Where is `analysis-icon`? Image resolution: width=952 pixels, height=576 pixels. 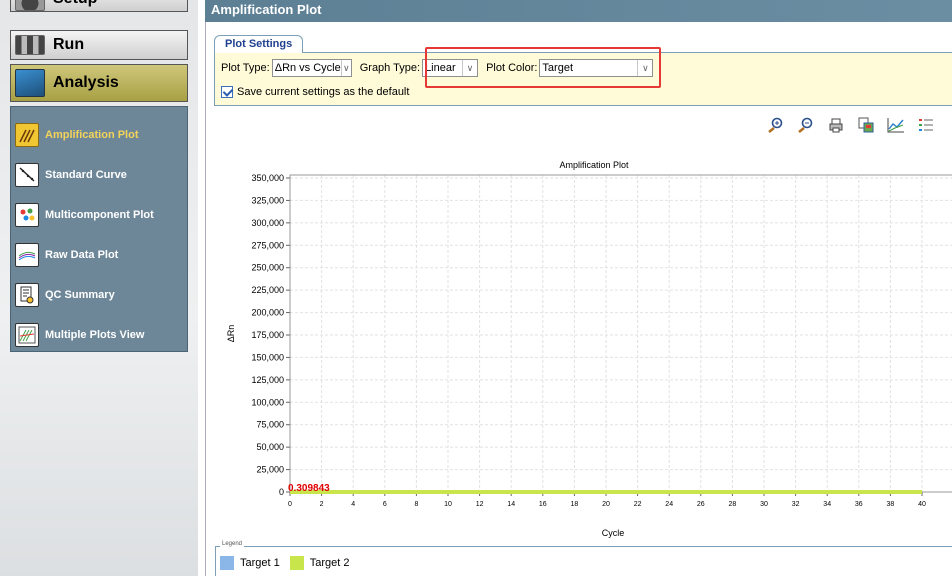 analysis-icon is located at coordinates (30, 83).